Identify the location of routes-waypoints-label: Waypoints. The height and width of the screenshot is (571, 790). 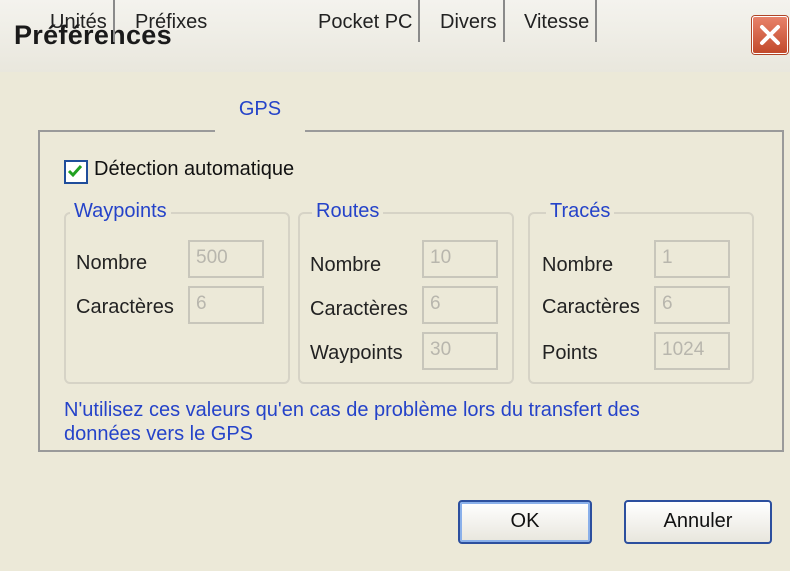
(356, 353).